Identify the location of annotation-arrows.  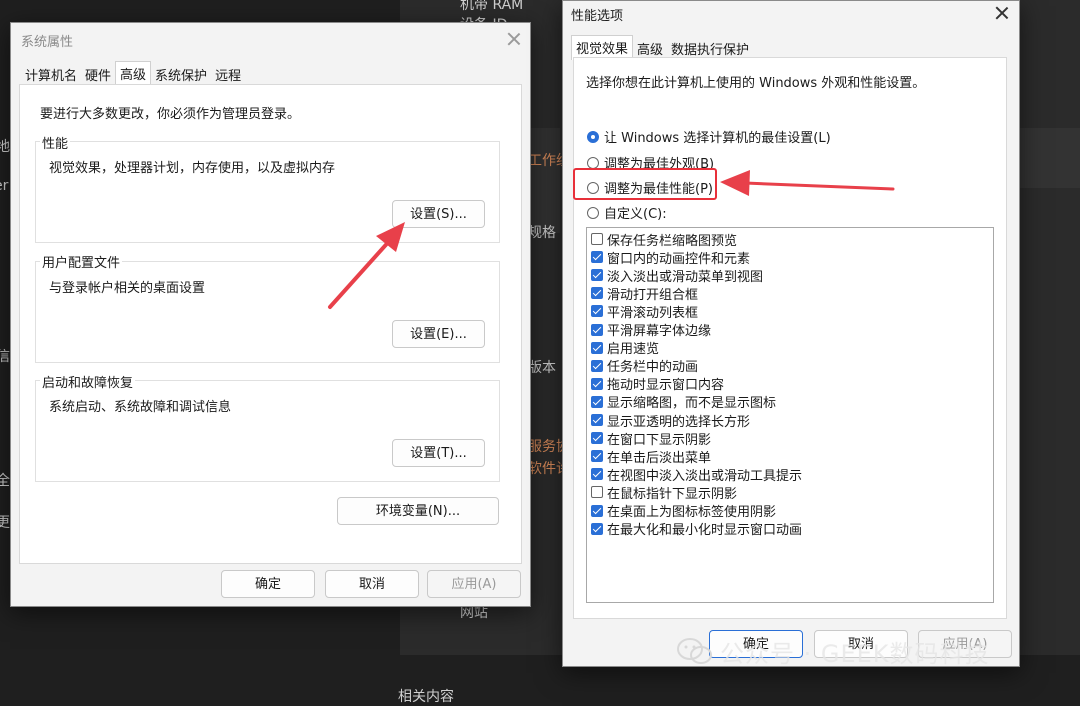
(611, 239).